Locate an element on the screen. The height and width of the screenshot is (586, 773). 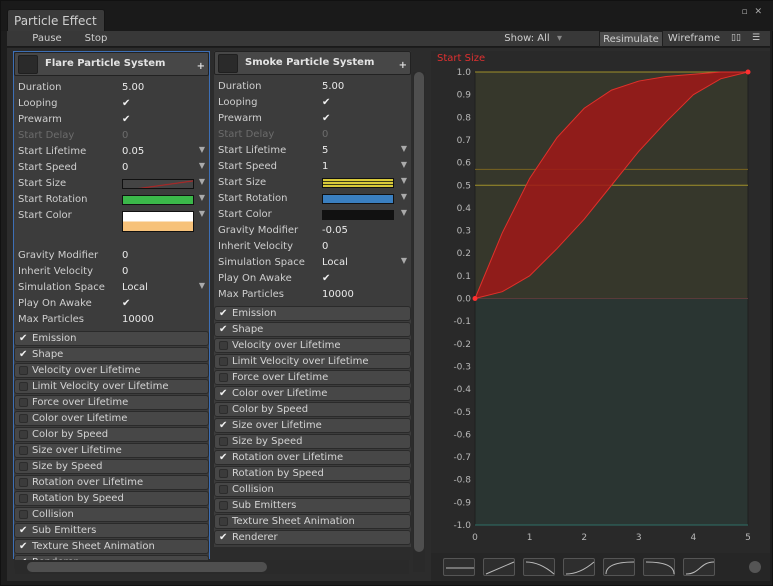
property-row: Start Color ▼ is located at coordinates (111, 222).